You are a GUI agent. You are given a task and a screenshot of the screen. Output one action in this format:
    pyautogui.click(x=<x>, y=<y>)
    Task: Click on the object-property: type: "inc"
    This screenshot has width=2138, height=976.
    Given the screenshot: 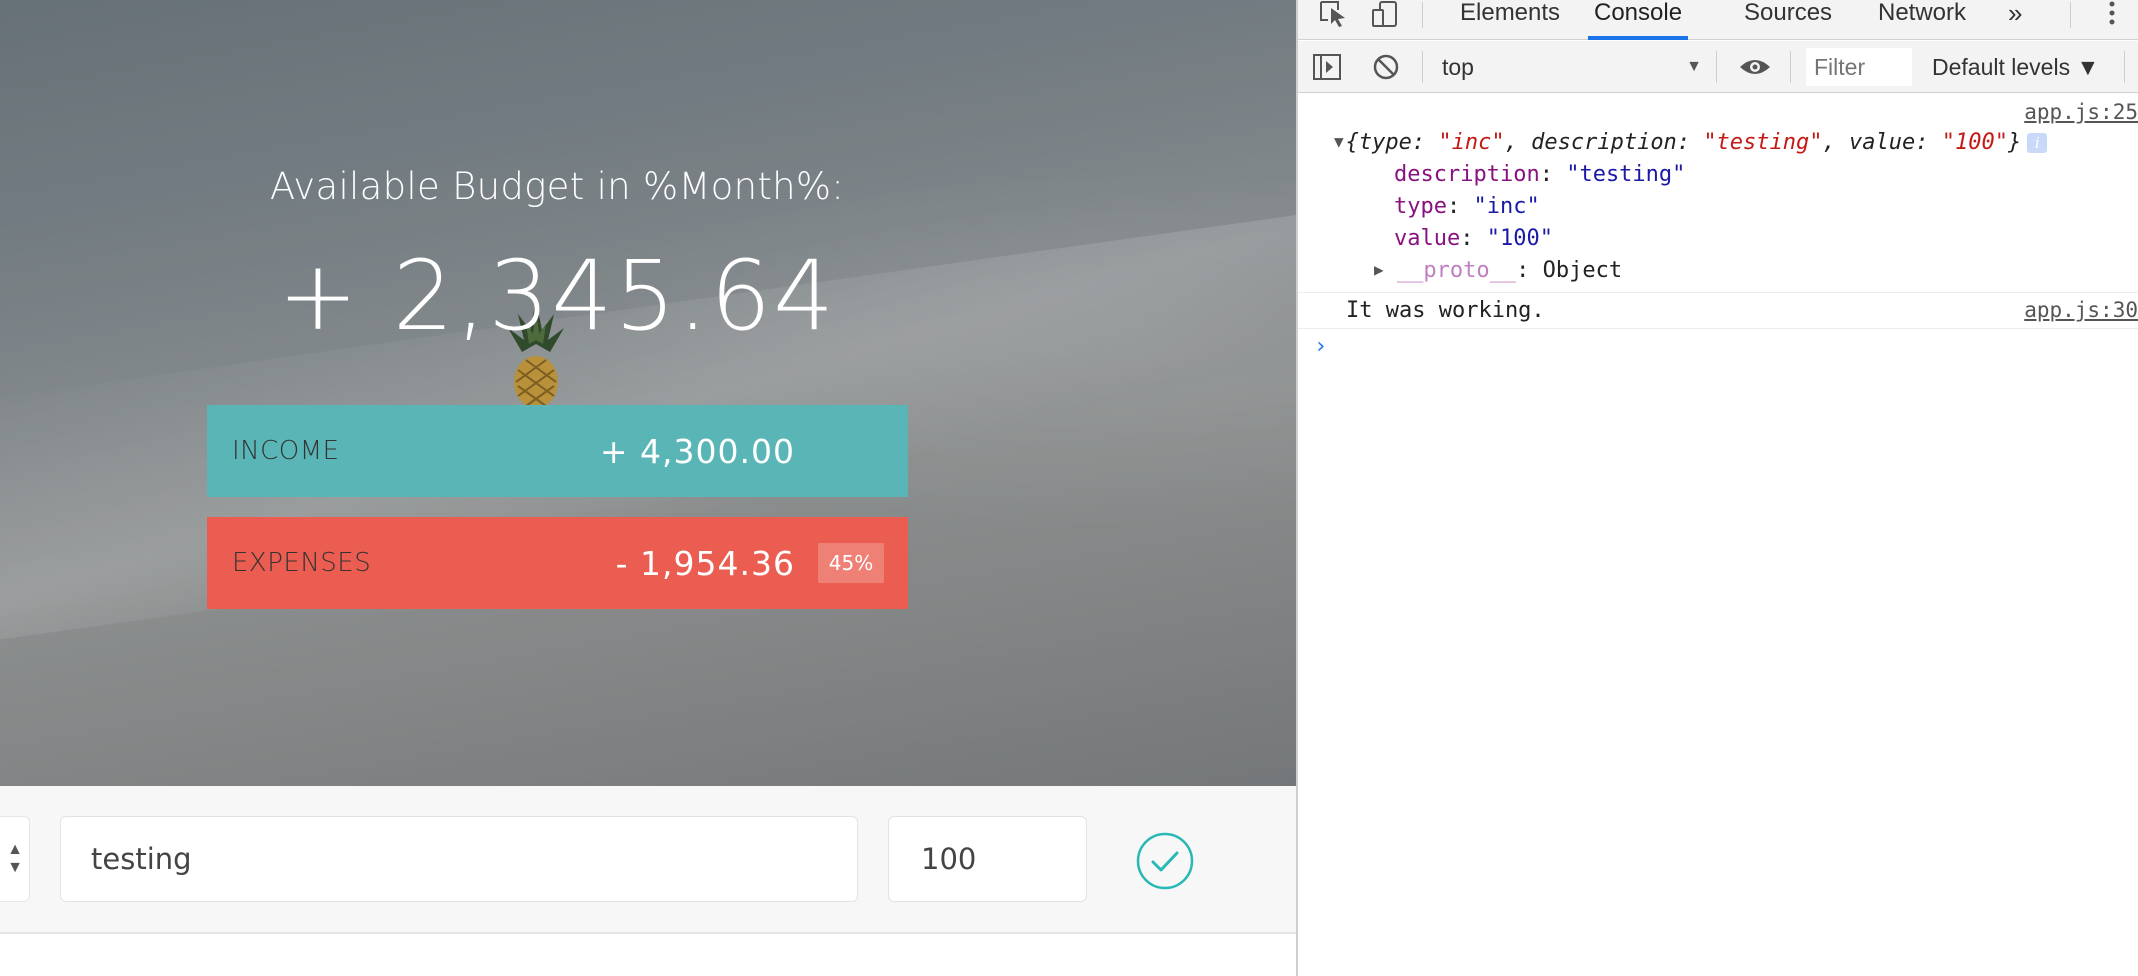 What is the action you would take?
    pyautogui.click(x=1467, y=206)
    